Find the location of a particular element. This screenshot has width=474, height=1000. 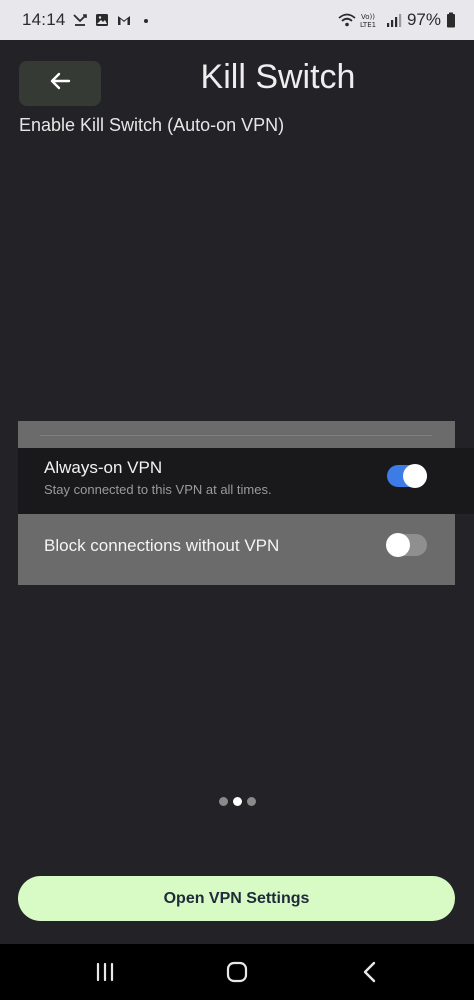

arrow-left-icon is located at coordinates (60, 83).